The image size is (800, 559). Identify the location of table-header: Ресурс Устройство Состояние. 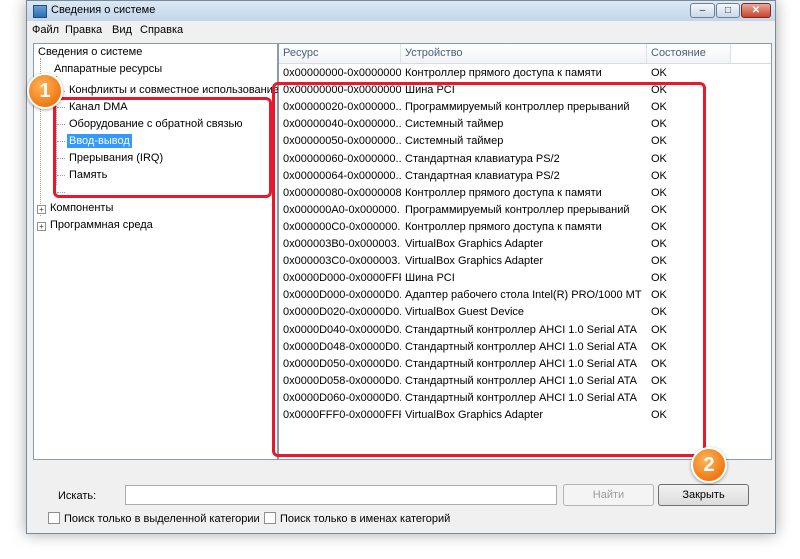
(525, 54).